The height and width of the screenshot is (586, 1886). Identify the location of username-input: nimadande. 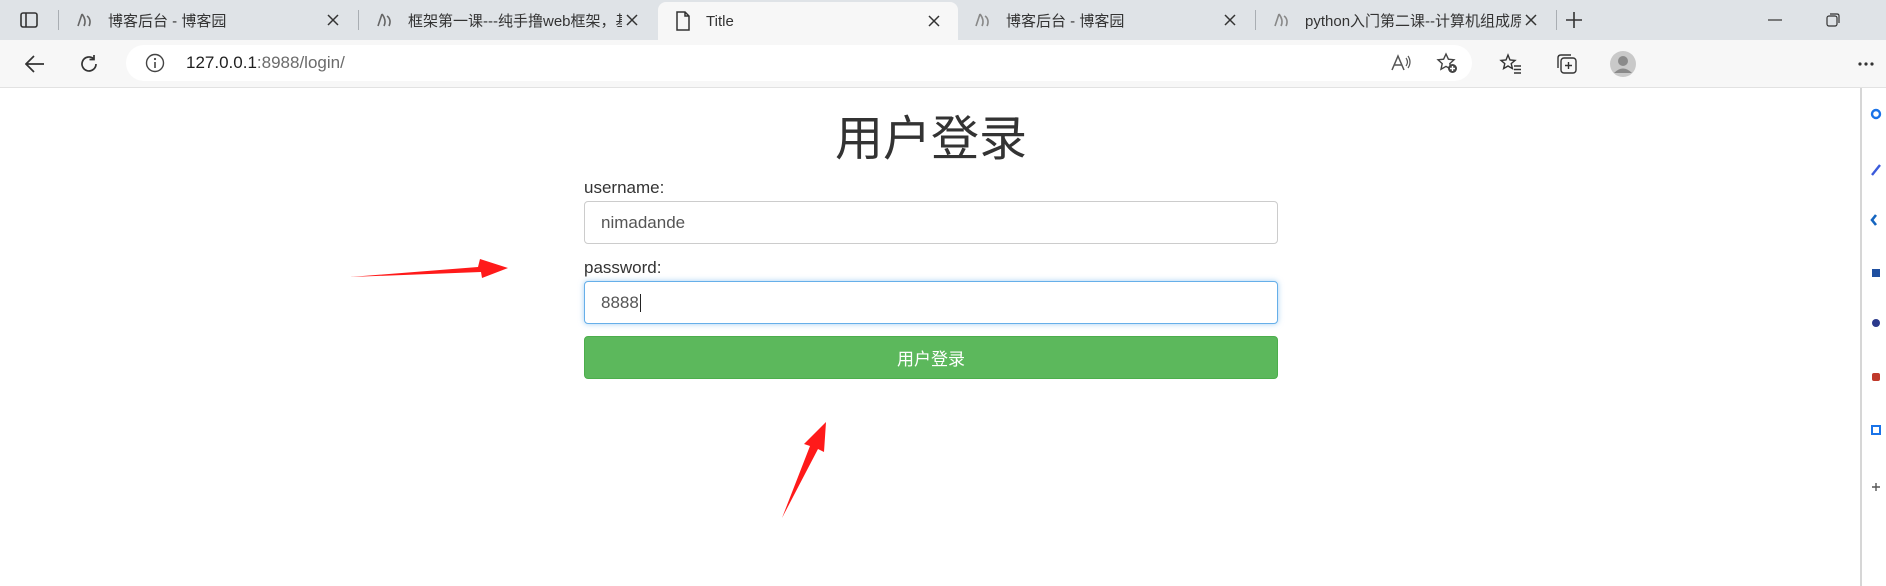
(931, 222).